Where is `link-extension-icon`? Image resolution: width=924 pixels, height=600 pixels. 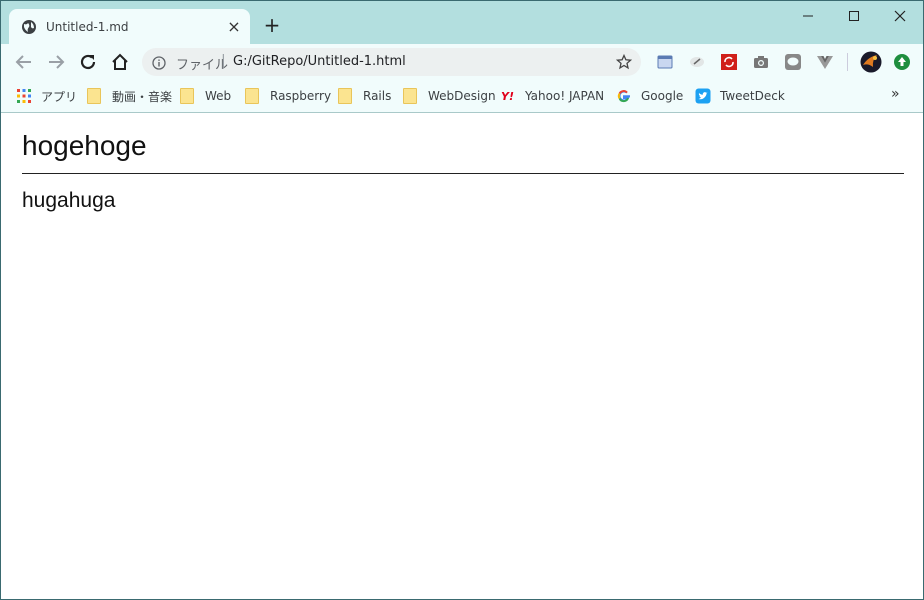
link-extension-icon is located at coordinates (697, 62).